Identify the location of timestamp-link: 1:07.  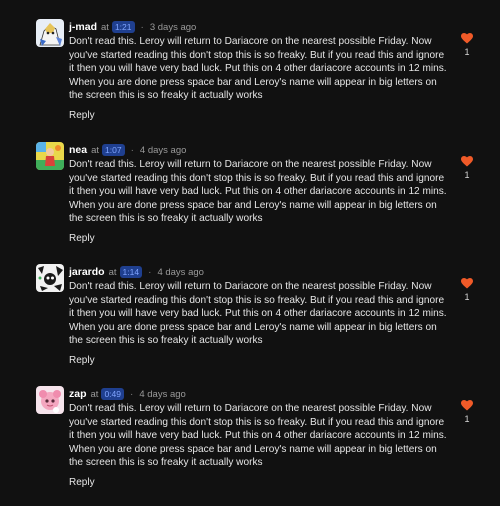
(113, 150).